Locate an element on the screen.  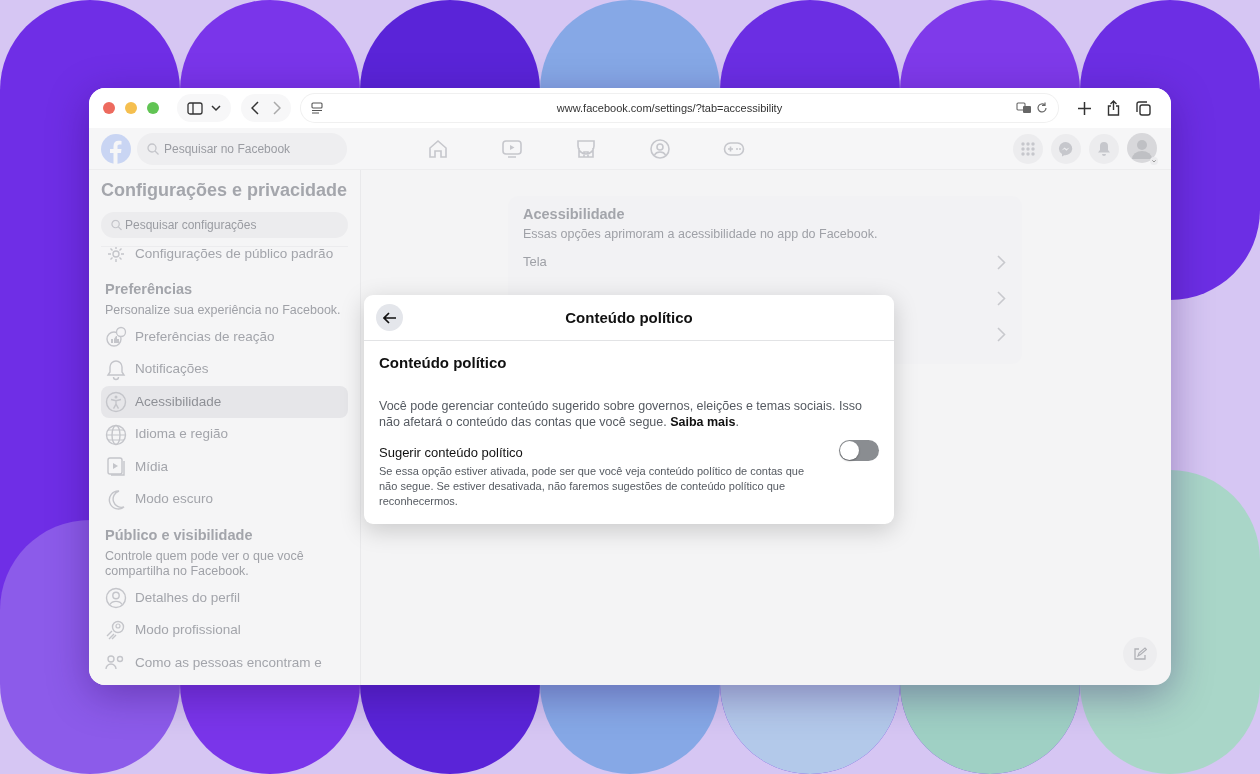
card-description: Essas opções aprimoram a acessibilidade no app do Facebook. is located at coordinates (701, 235).